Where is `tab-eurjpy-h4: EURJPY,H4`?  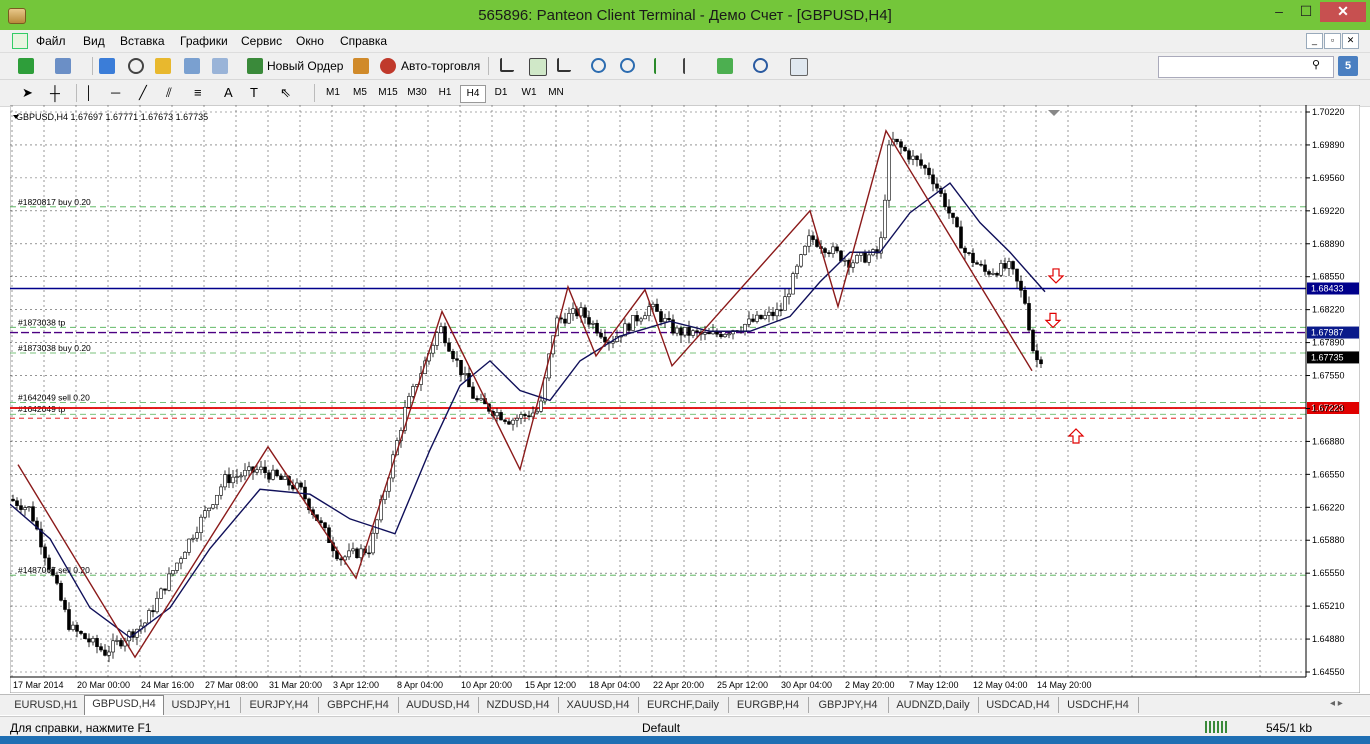 tab-eurjpy-h4: EURJPY,H4 is located at coordinates (279, 705).